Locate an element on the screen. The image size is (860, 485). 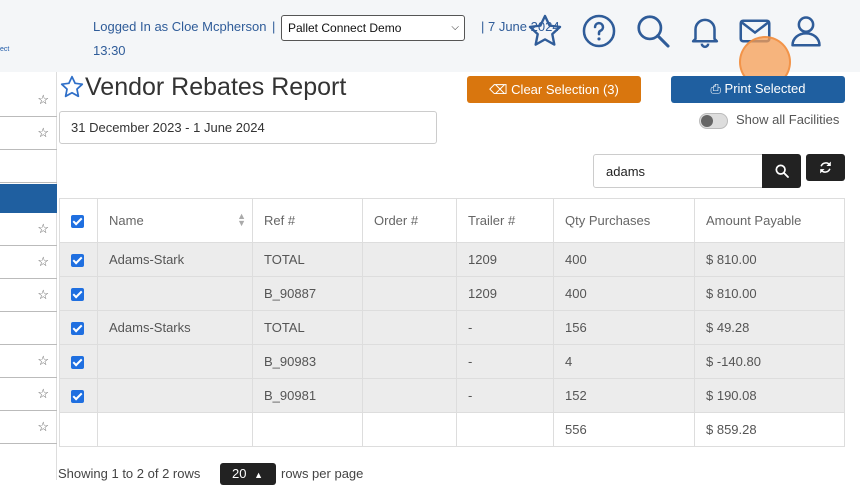
pagination-summary: Showing 1 to 2 of 2 rows is located at coordinates (129, 473).